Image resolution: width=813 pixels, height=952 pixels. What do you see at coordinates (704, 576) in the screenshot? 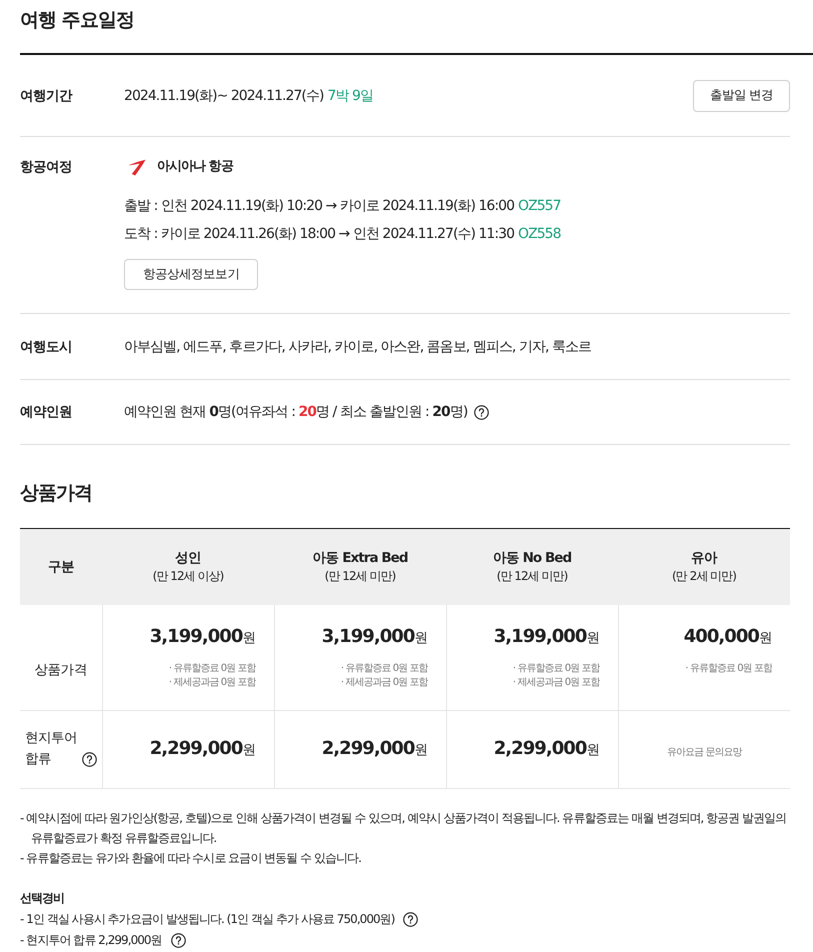
I see `column-subtitle: (만 2세 미만)` at bounding box center [704, 576].